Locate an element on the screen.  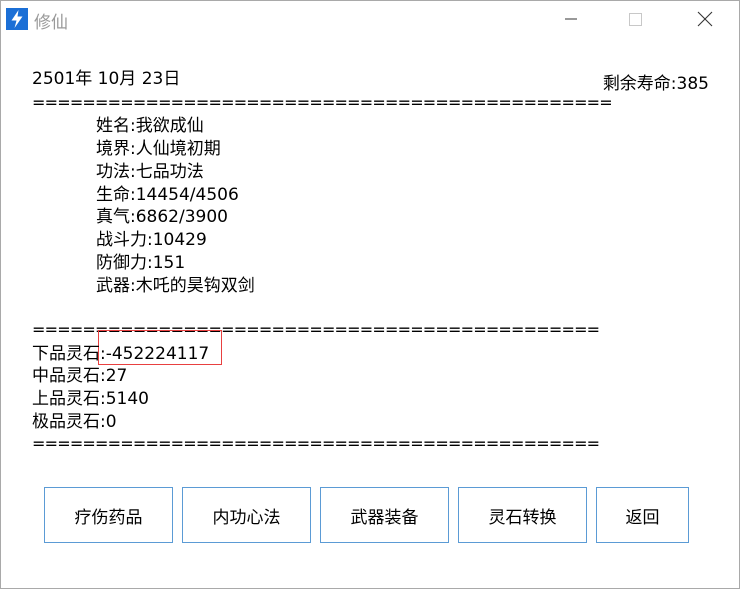
profile-name: 姓名:我欲成仙 is located at coordinates (150, 126).